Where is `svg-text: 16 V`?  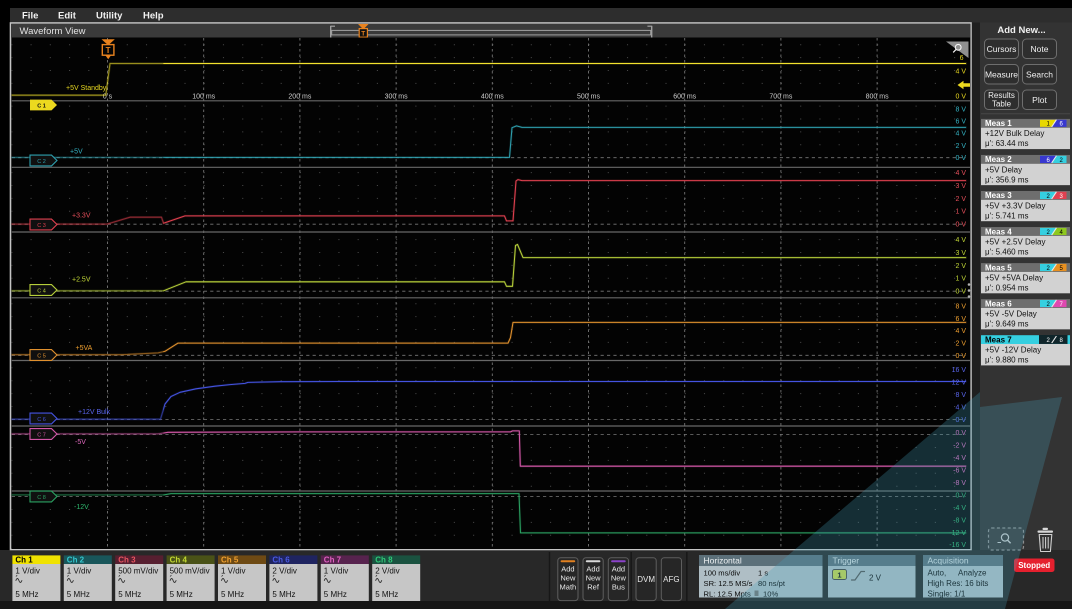 svg-text: 16 V is located at coordinates (959, 370).